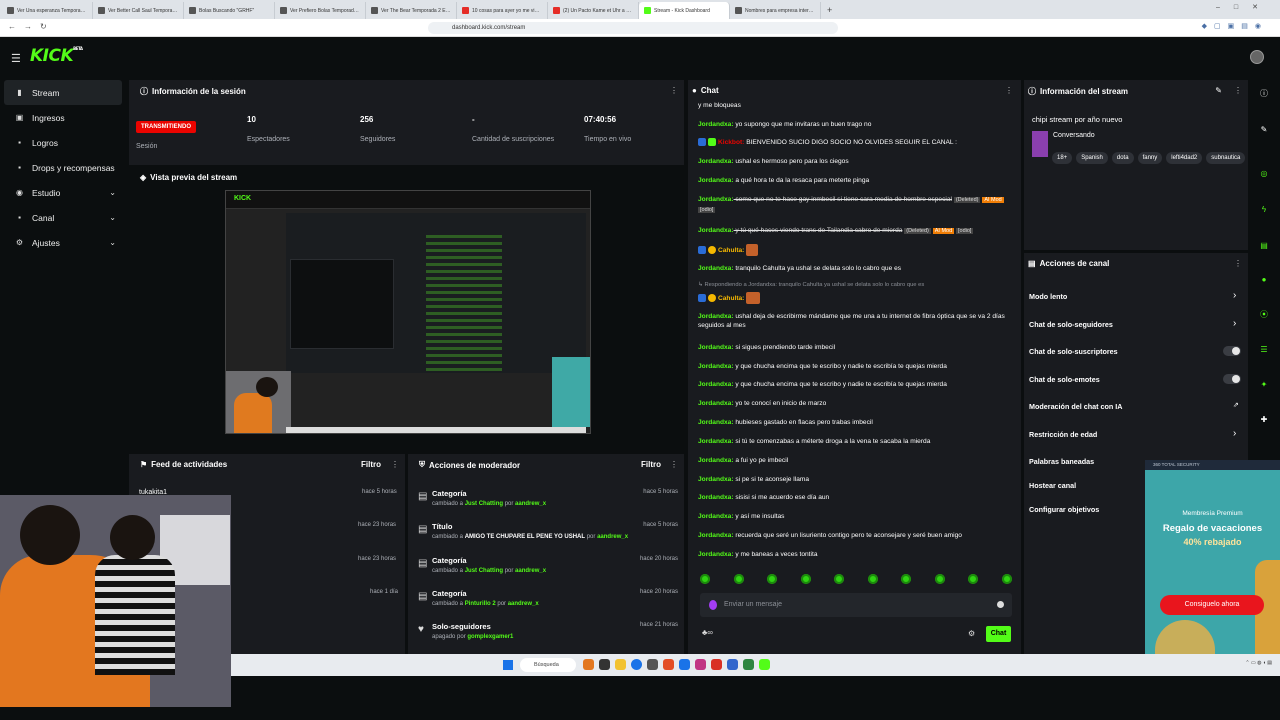  I want to click on browser-tab-active: Stream - Kick Dashboard, so click(684, 10).